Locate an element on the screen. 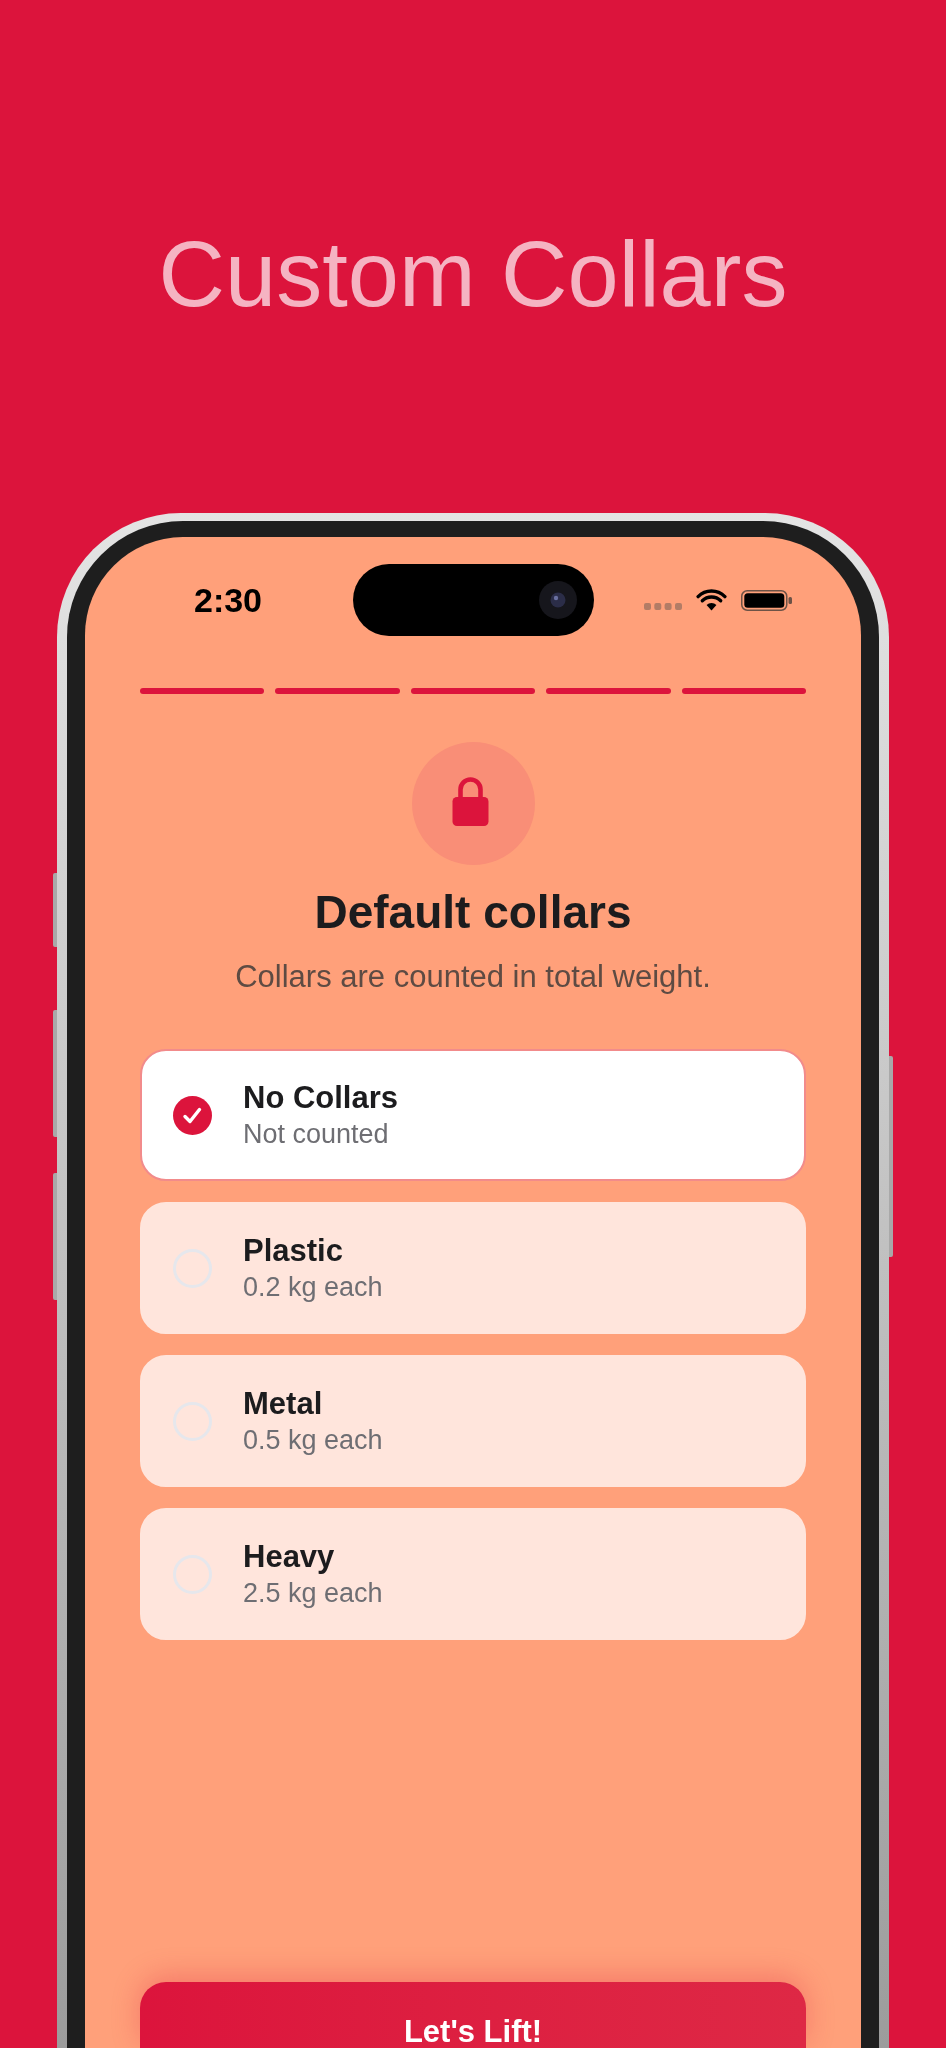 This screenshot has height=2048, width=946. option-card: Plastic 0.2 kg each is located at coordinates (473, 1268).